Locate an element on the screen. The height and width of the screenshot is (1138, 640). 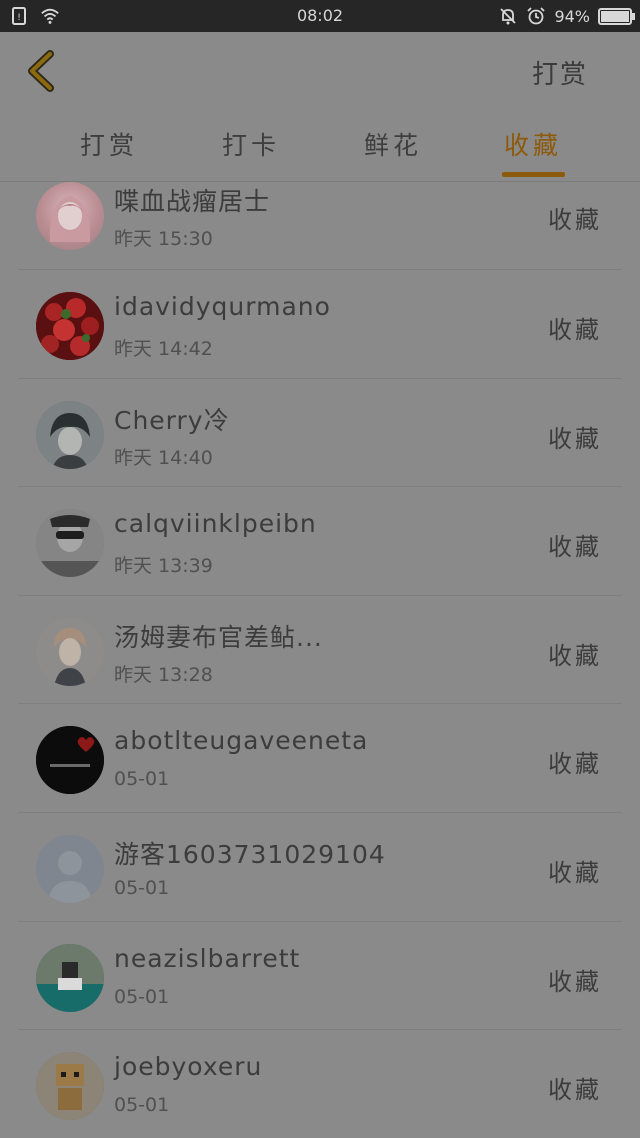
anime-boy-avatar-image is located at coordinates (70, 434).